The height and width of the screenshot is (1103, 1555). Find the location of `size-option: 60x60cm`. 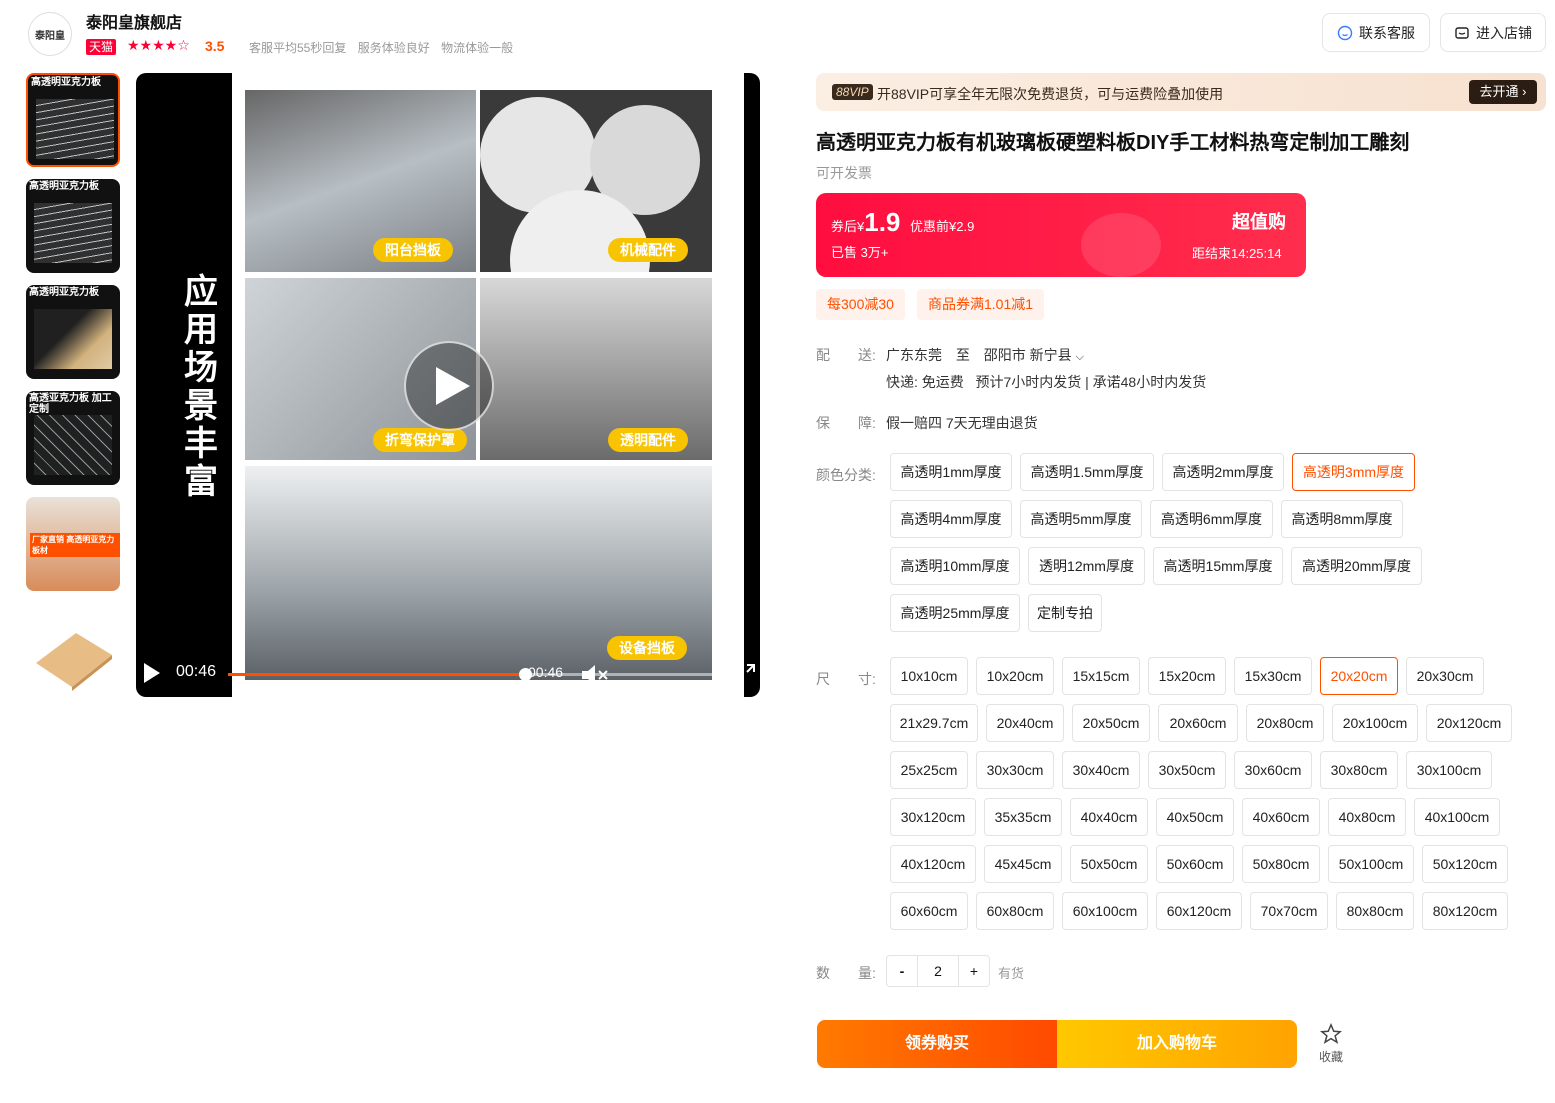

size-option: 60x60cm is located at coordinates (929, 911).